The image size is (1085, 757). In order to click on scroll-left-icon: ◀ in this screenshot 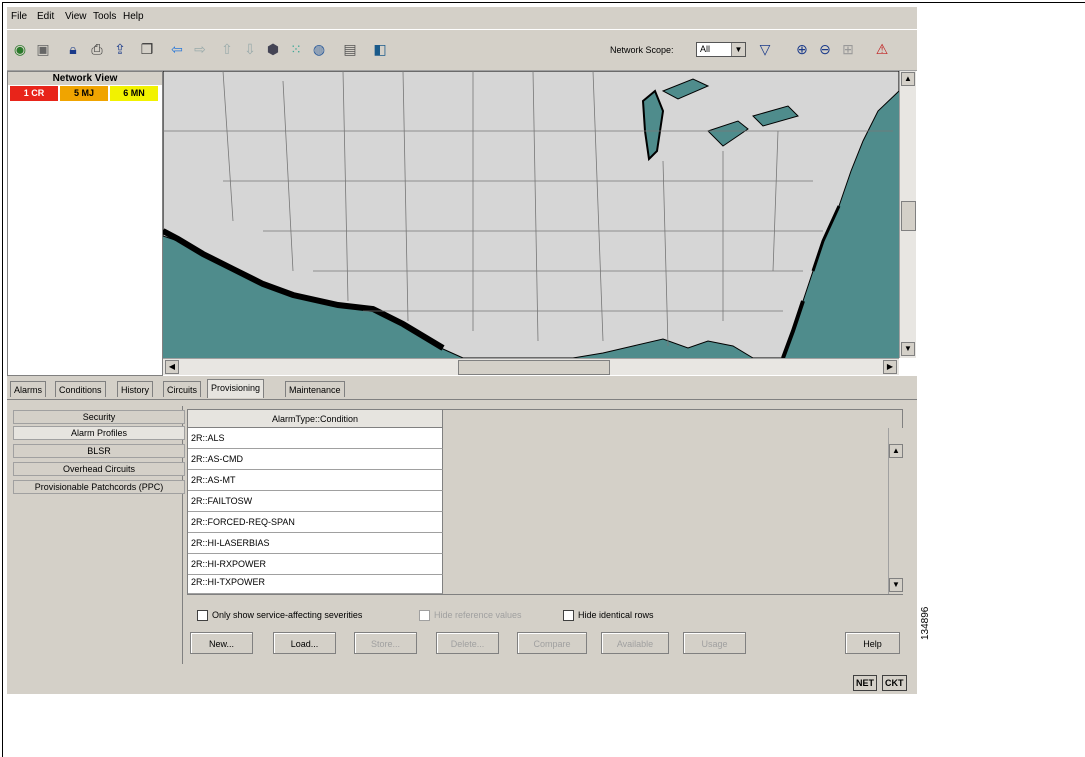, I will do `click(172, 367)`.